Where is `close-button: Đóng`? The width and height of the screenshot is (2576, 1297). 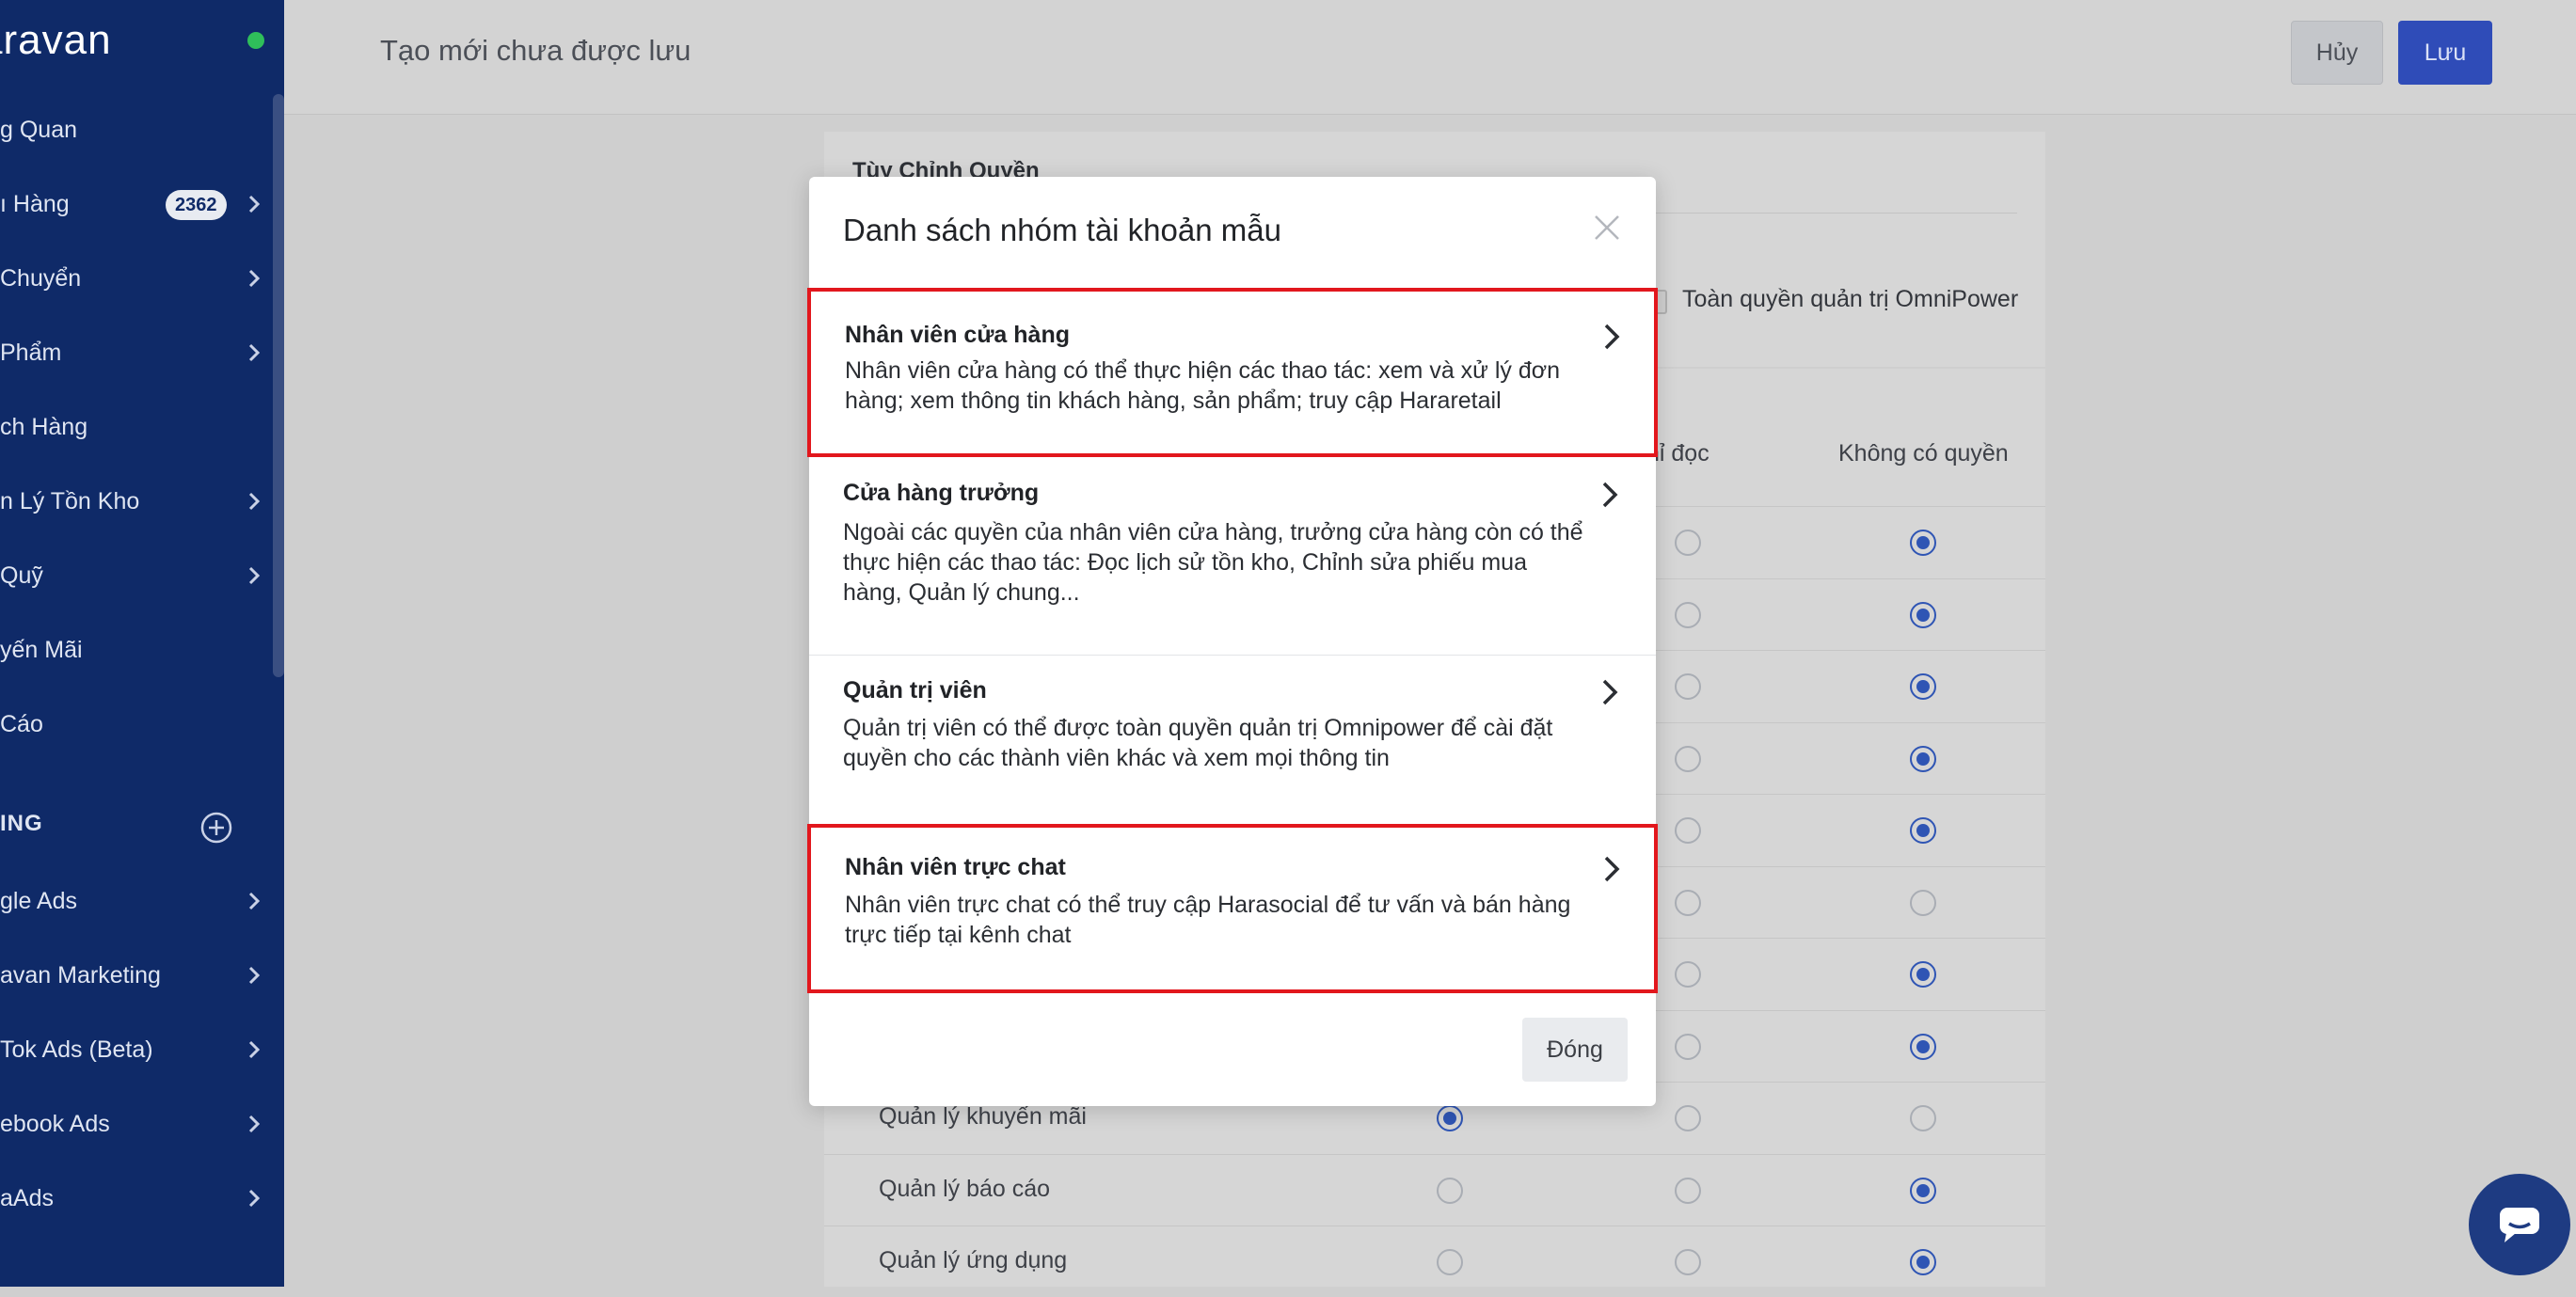
close-button: Đóng is located at coordinates (1575, 1050).